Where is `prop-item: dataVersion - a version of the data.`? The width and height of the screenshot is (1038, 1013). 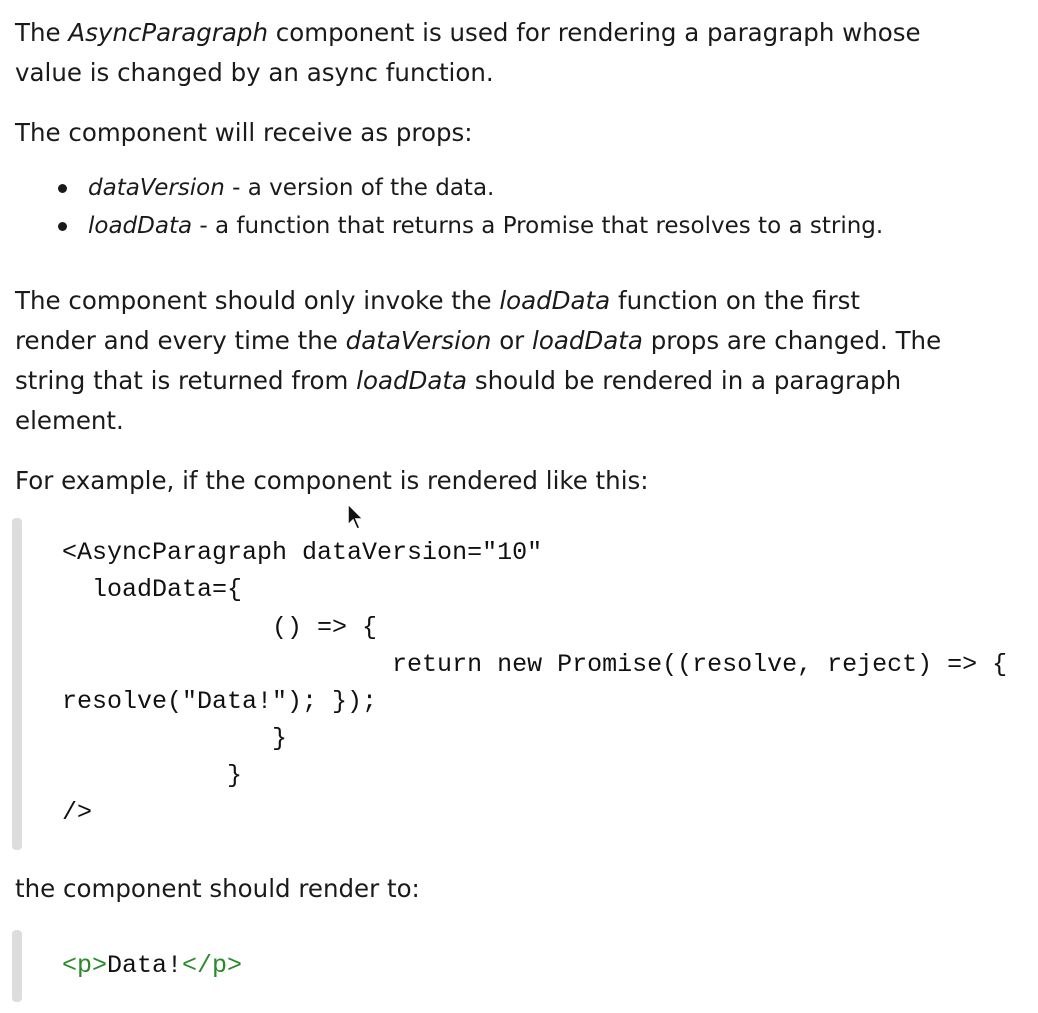
prop-item: dataVersion - a version of the data. is located at coordinates (291, 188).